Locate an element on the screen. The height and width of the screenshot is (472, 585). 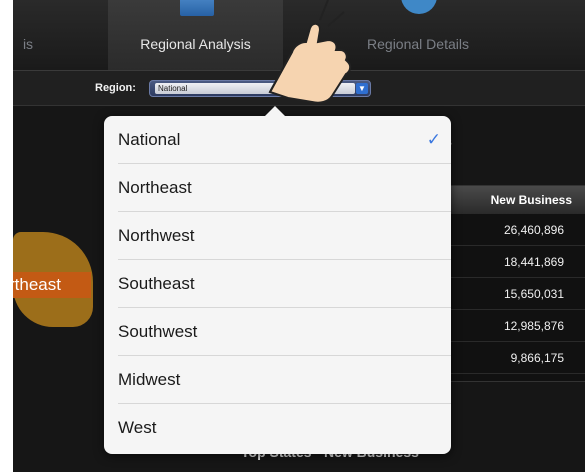
bar-chart-icon is located at coordinates (197, 8).